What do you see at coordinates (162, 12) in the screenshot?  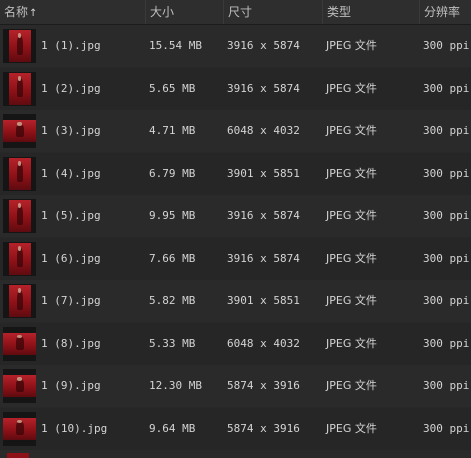 I see `column-size-label: 大小` at bounding box center [162, 12].